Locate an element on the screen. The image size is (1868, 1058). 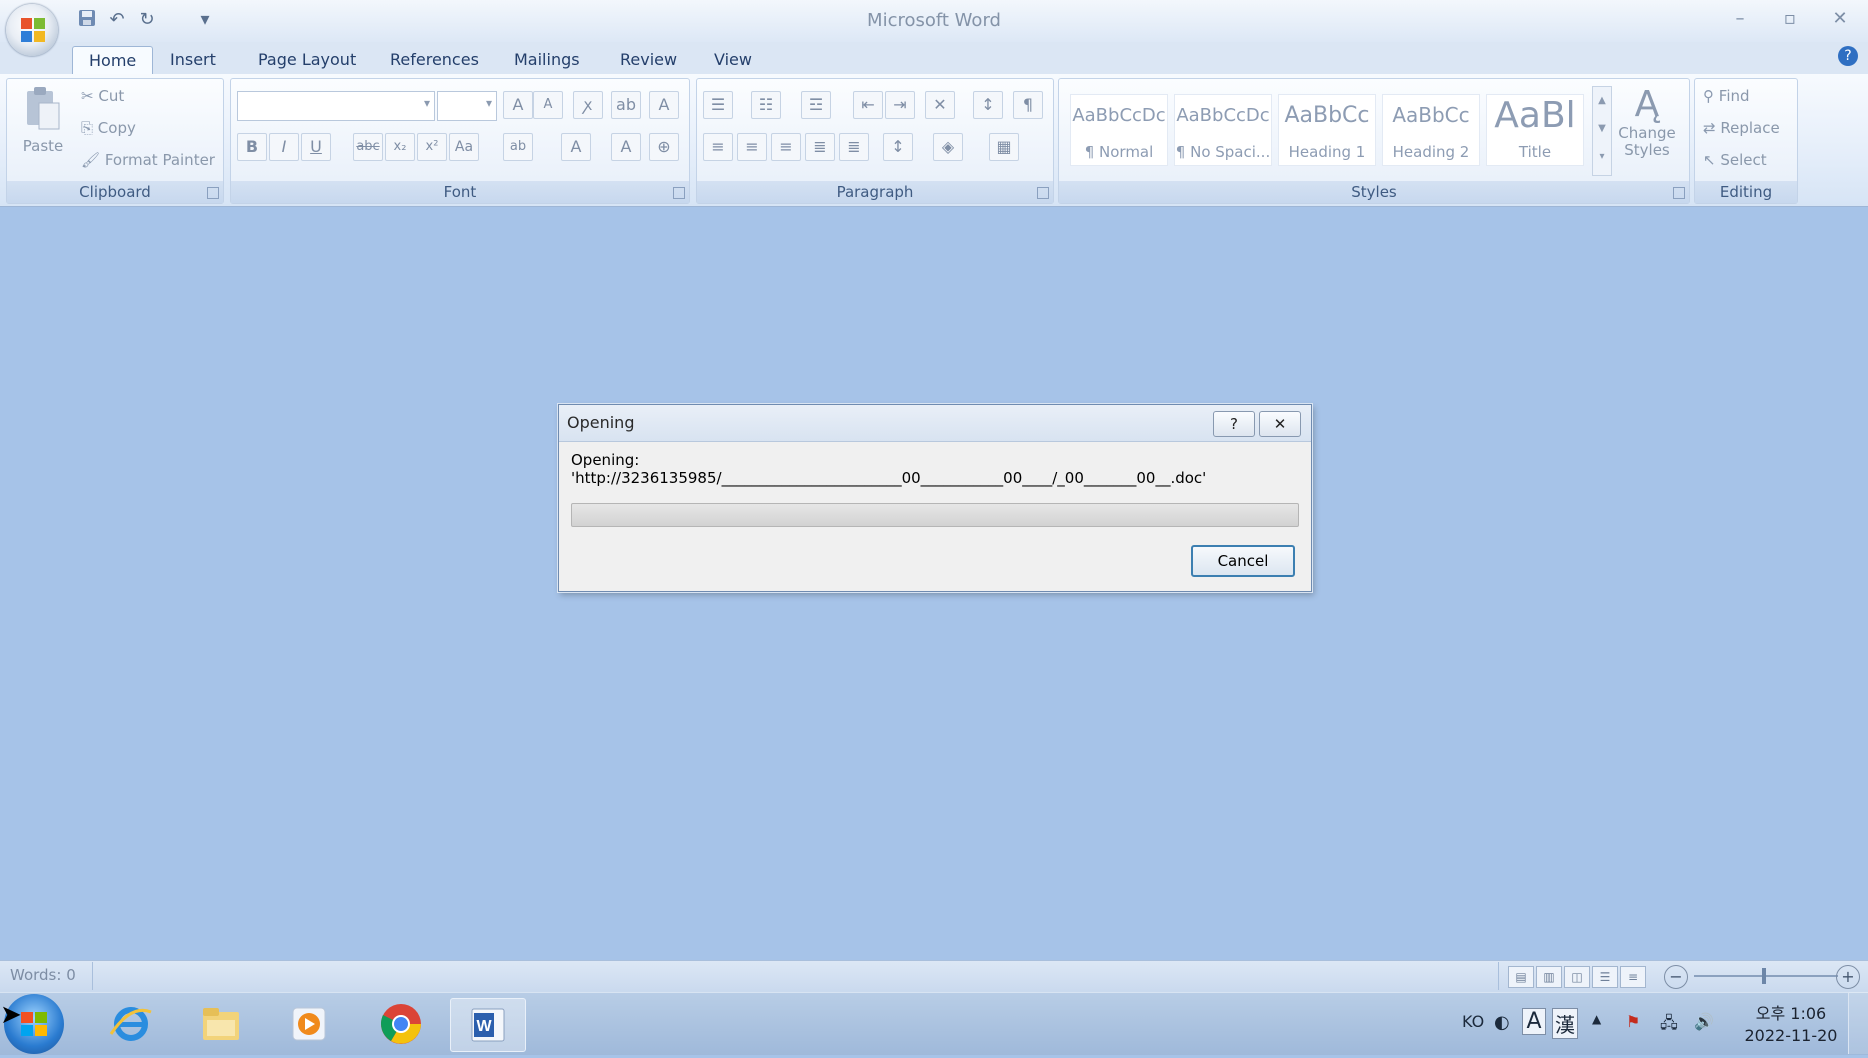
shading-icon: ◈ is located at coordinates (948, 147).